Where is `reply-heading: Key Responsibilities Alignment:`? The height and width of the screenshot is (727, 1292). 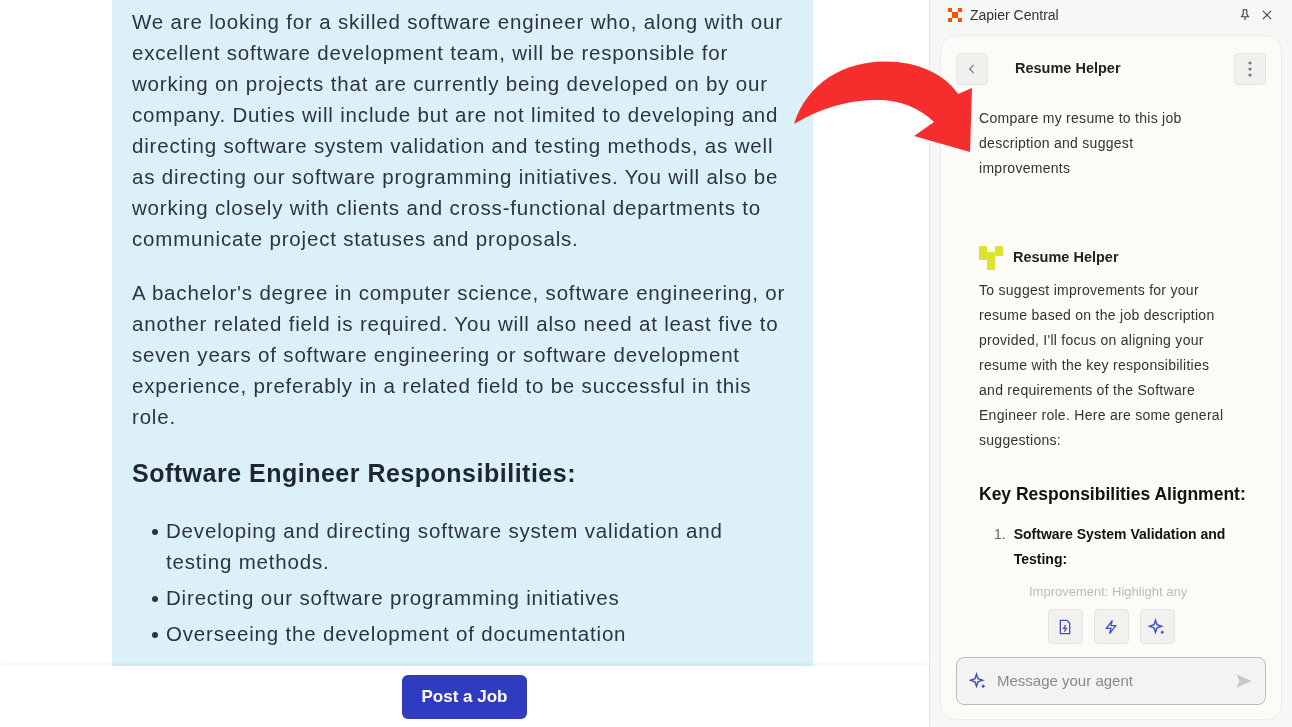 reply-heading: Key Responsibilities Alignment: is located at coordinates (1113, 494).